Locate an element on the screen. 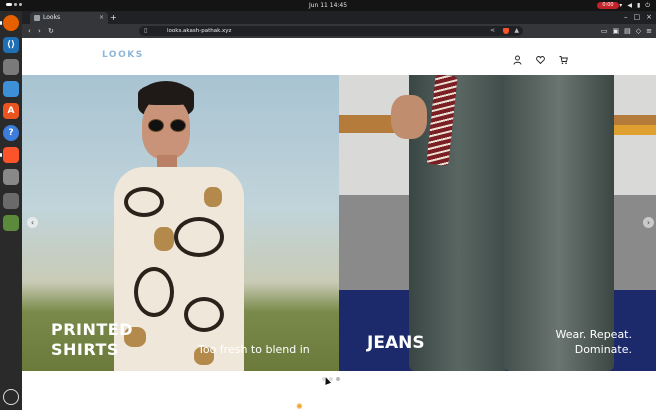 Image resolution: width=656 pixels, height=410 pixels. wallet-icon: ▤ is located at coordinates (627, 31).